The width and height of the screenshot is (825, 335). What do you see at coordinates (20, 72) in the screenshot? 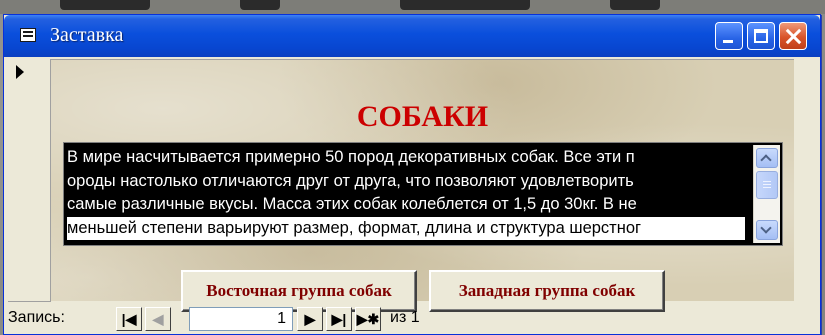
I see `current-record-arrow-icon` at bounding box center [20, 72].